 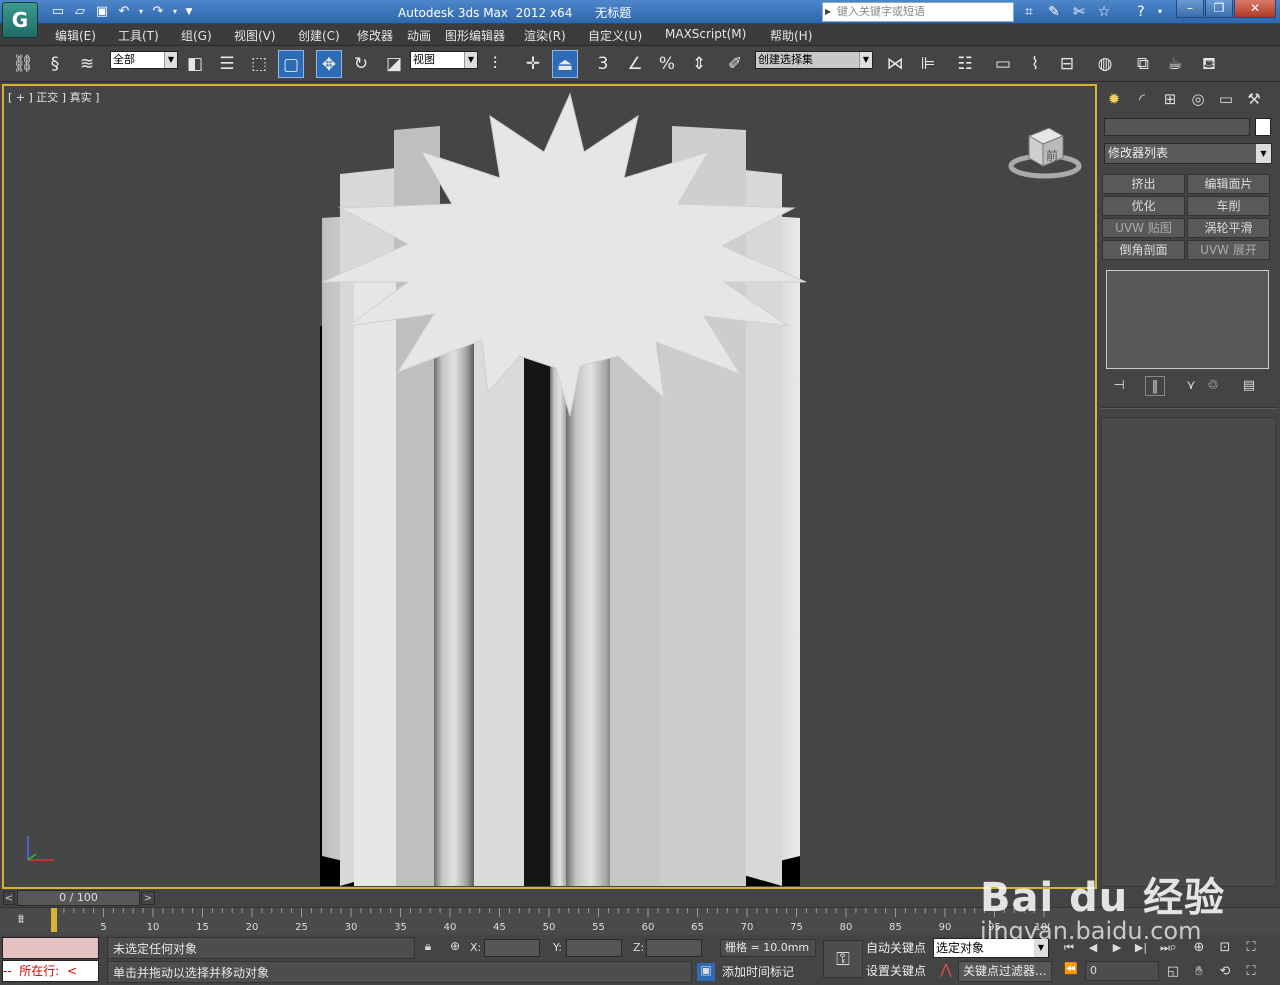 What do you see at coordinates (667, 64) in the screenshot?
I see `percent-snap-icon: %` at bounding box center [667, 64].